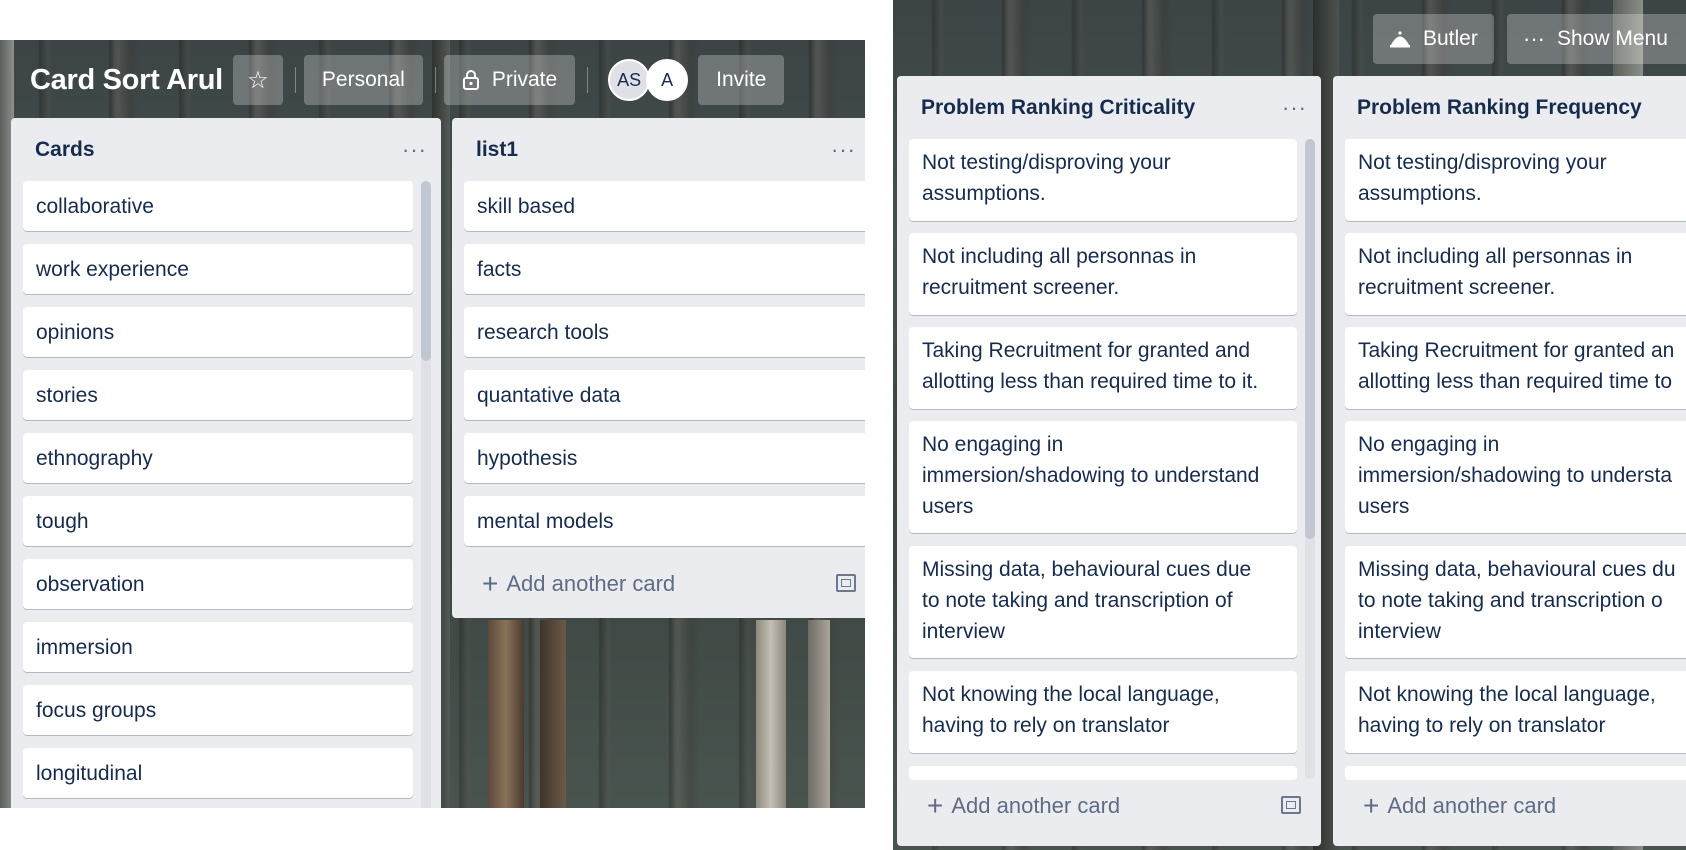 The height and width of the screenshot is (850, 1686). Describe the element at coordinates (218, 458) in the screenshot. I see `card: ethnography` at that location.